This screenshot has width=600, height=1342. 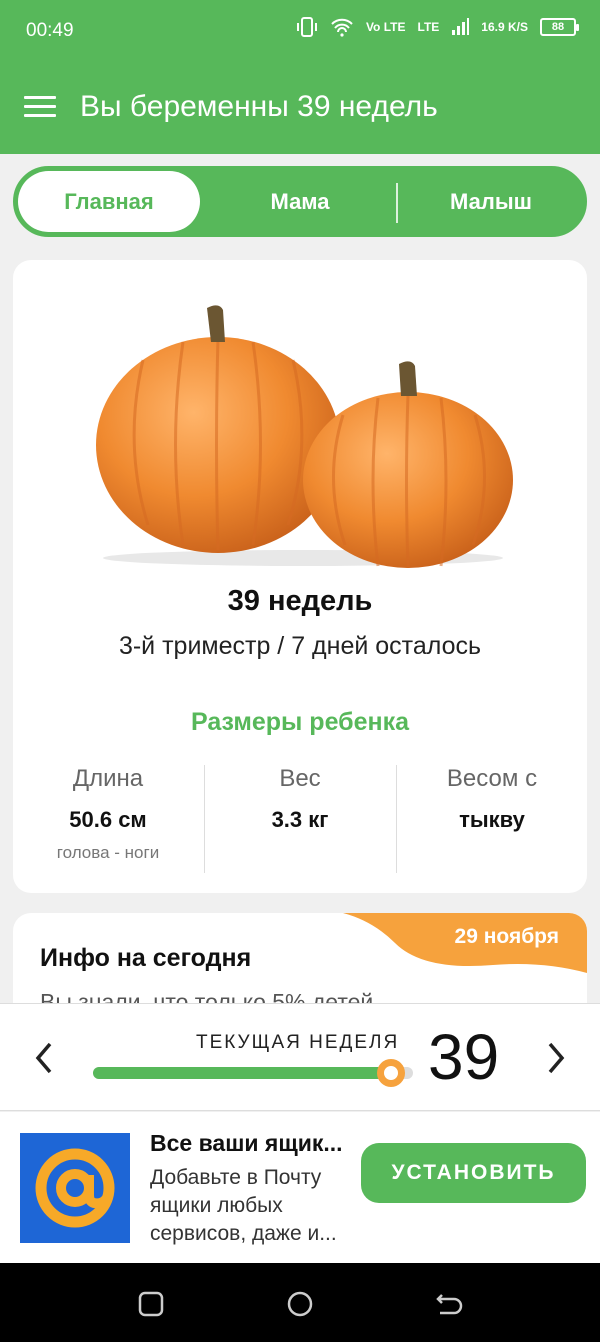 What do you see at coordinates (556, 1058) in the screenshot?
I see `chevron-right-icon` at bounding box center [556, 1058].